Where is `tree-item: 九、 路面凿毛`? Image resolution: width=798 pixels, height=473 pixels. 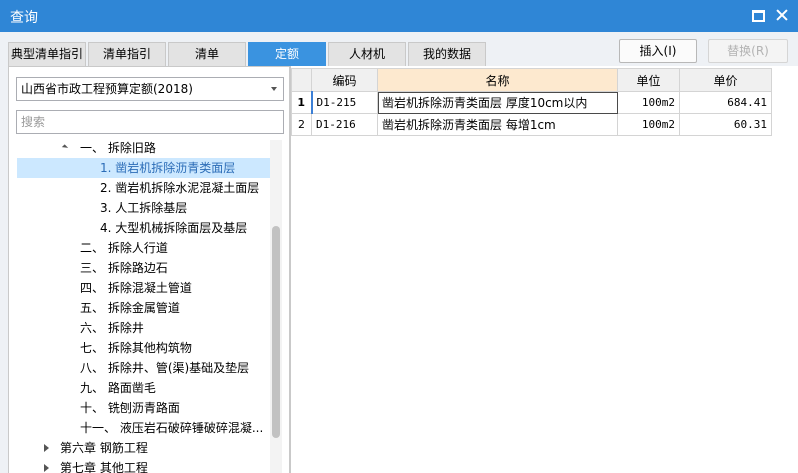 tree-item: 九、 路面凿毛 is located at coordinates (143, 388).